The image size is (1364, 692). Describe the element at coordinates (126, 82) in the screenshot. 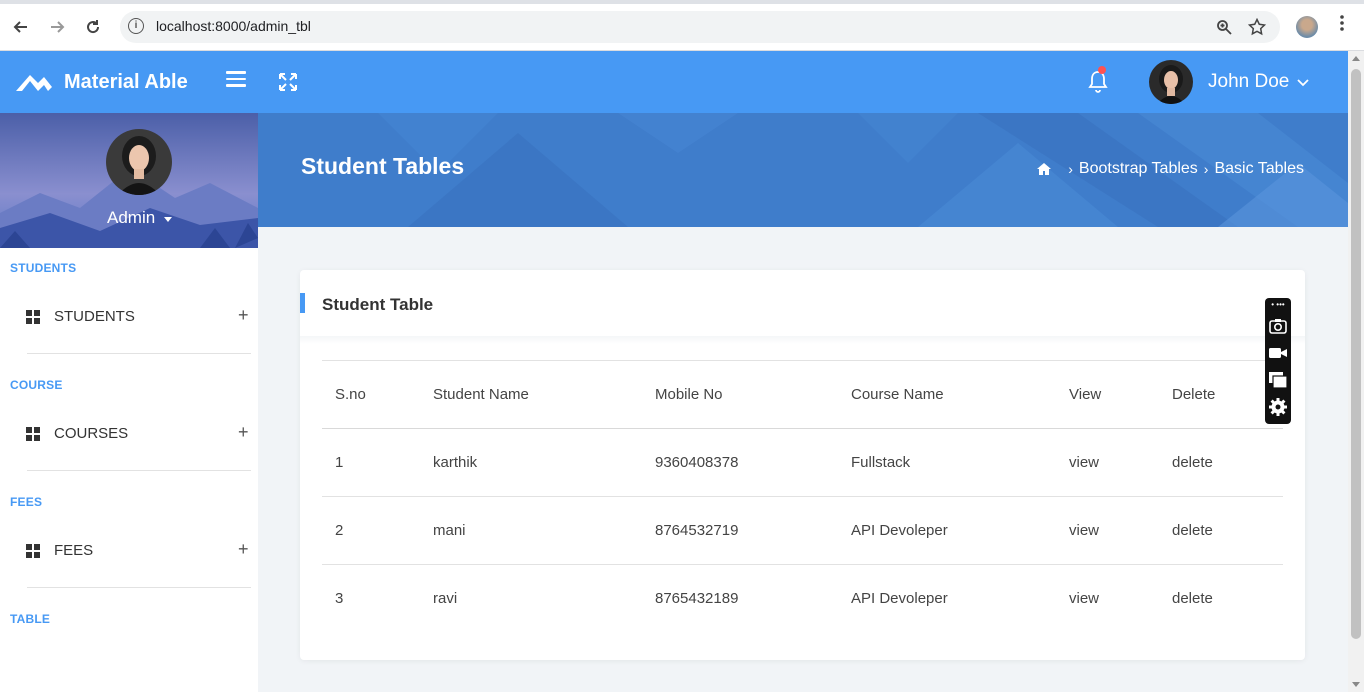

I see `logo-text: Material Able` at that location.